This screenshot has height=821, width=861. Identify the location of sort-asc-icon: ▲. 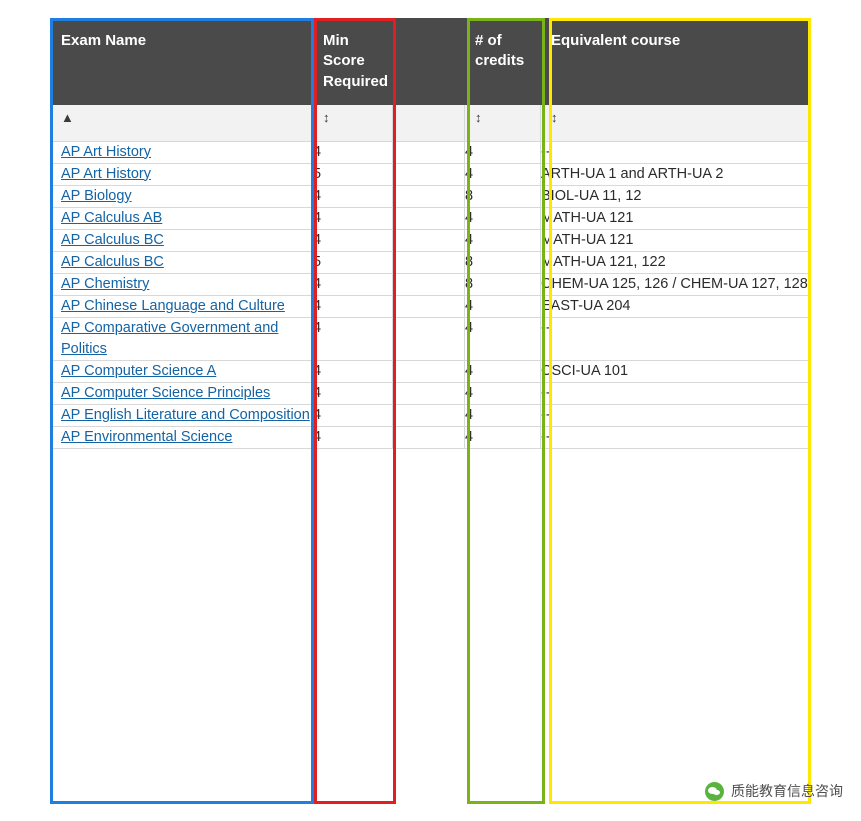
(67, 117).